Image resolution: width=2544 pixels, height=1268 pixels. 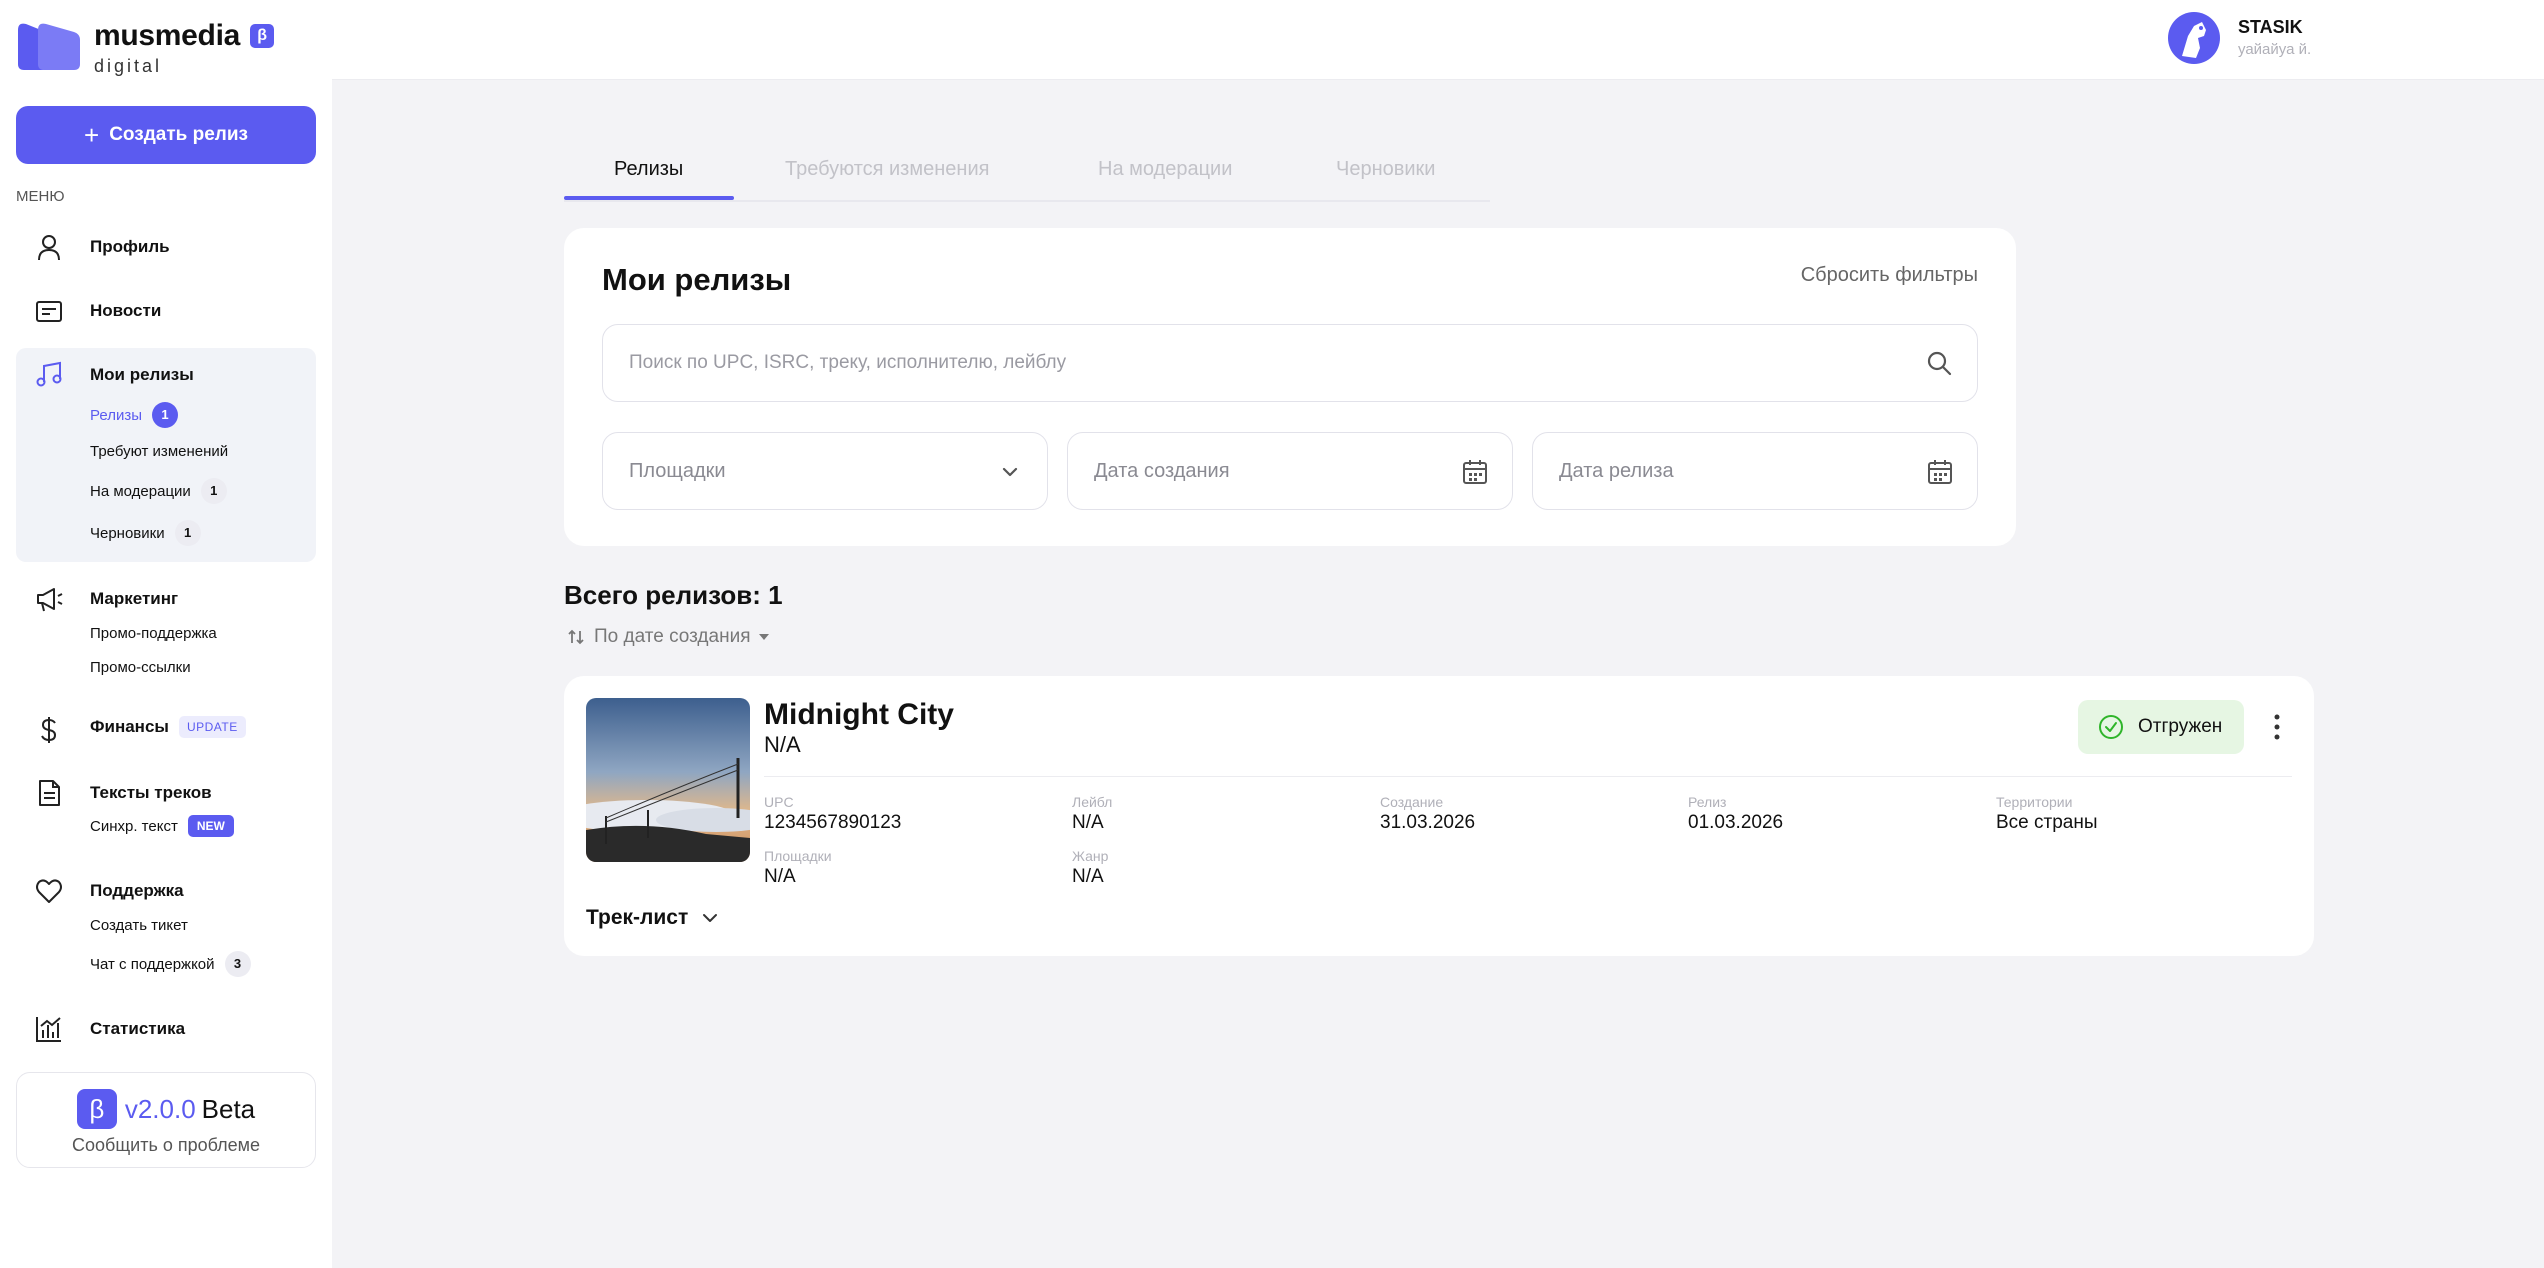 I want to click on beta-badge: β, so click(x=262, y=36).